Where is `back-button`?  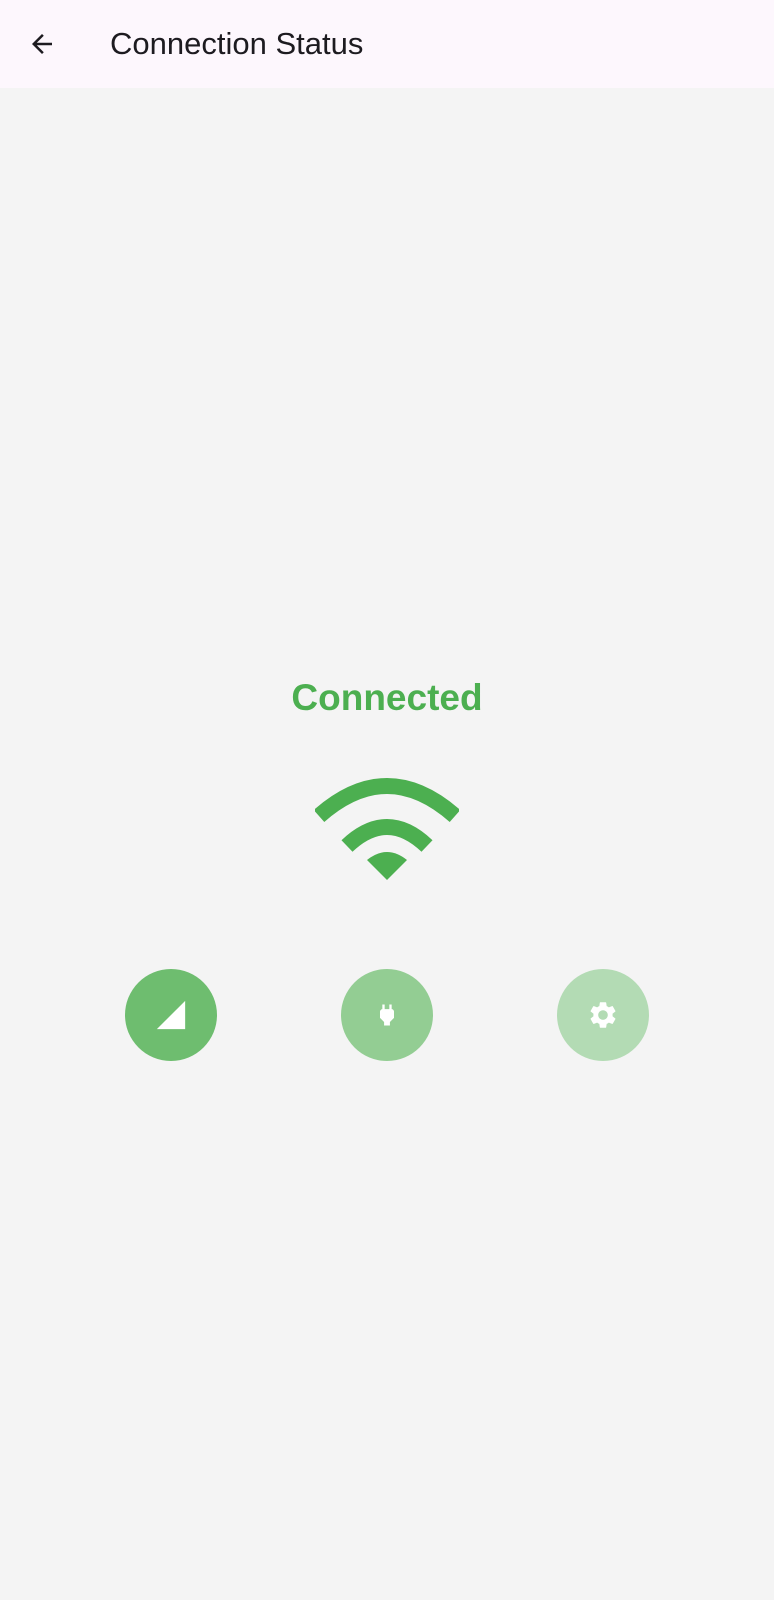
back-button is located at coordinates (42, 44).